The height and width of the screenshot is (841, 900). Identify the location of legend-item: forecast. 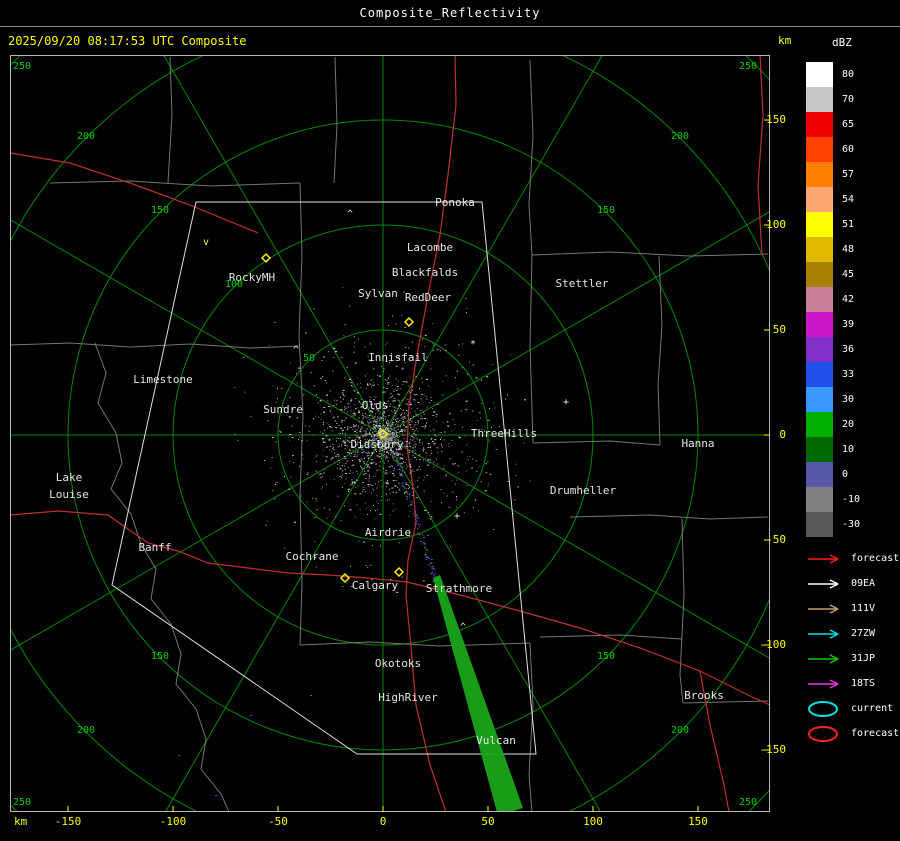
(853, 558).